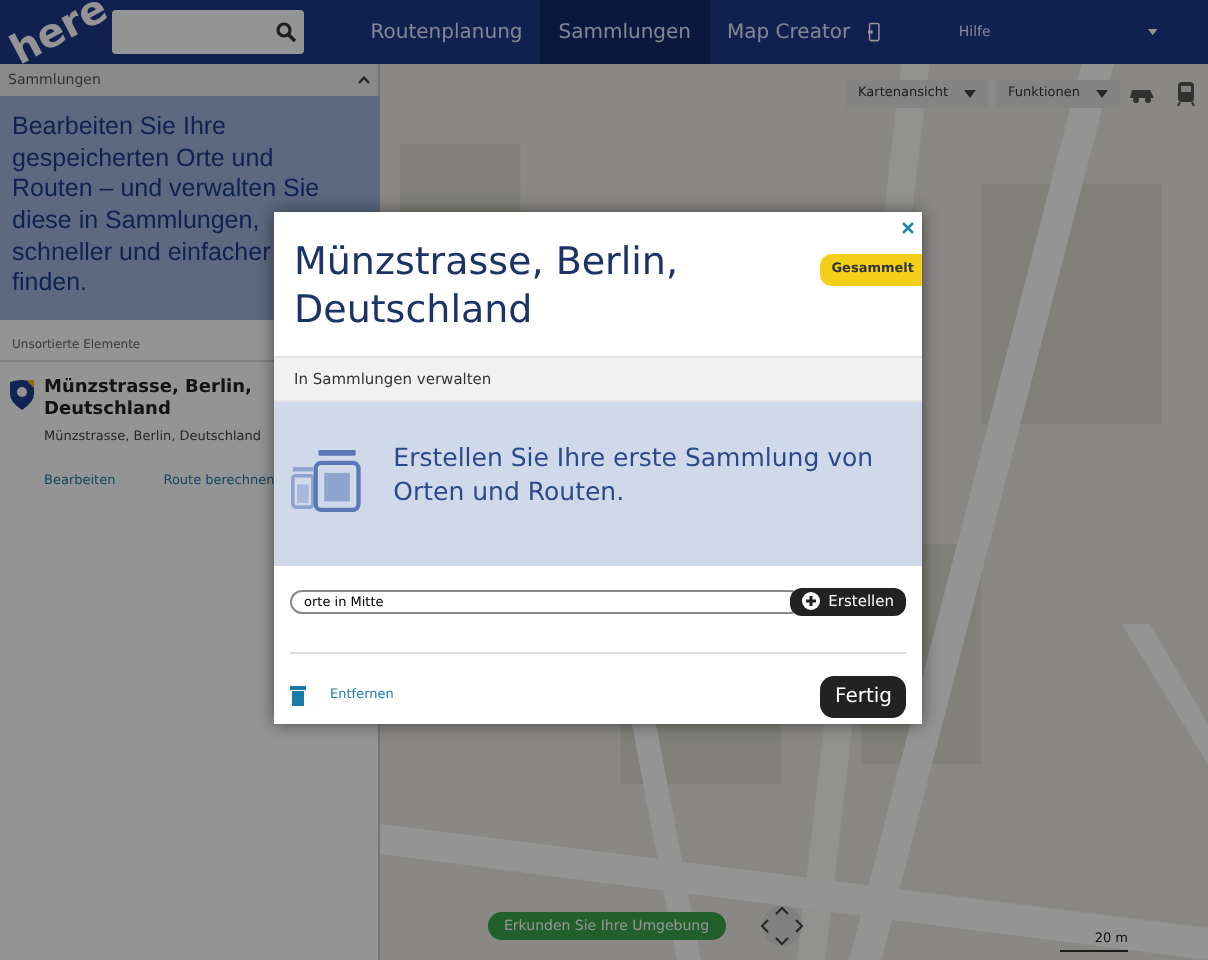 The width and height of the screenshot is (1208, 960). I want to click on promo-text: Erstellen Sie Ihre erste Sammlung von Orten und Routen., so click(634, 475).